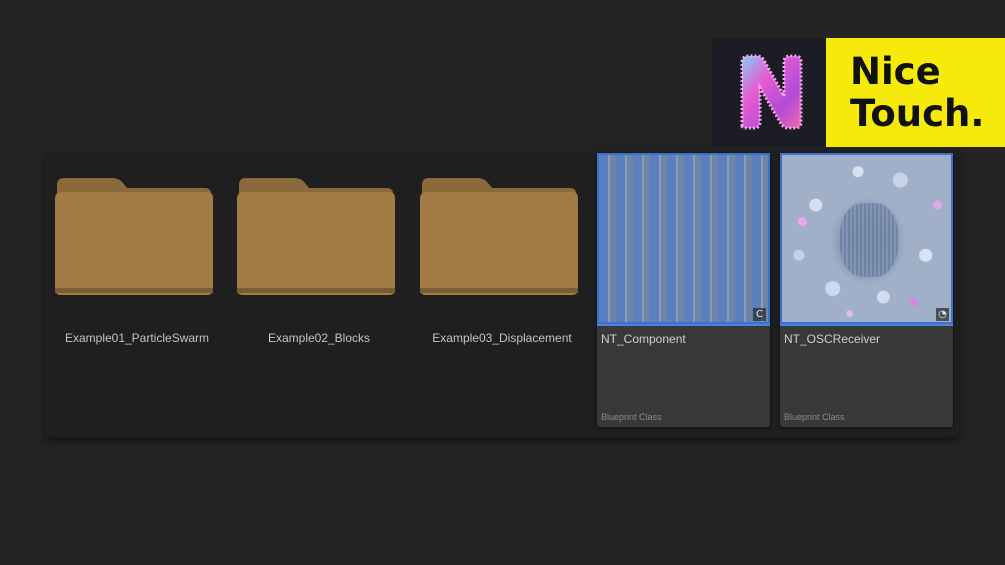  Describe the element at coordinates (759, 314) in the screenshot. I see `blueprint-class-icon: C` at that location.